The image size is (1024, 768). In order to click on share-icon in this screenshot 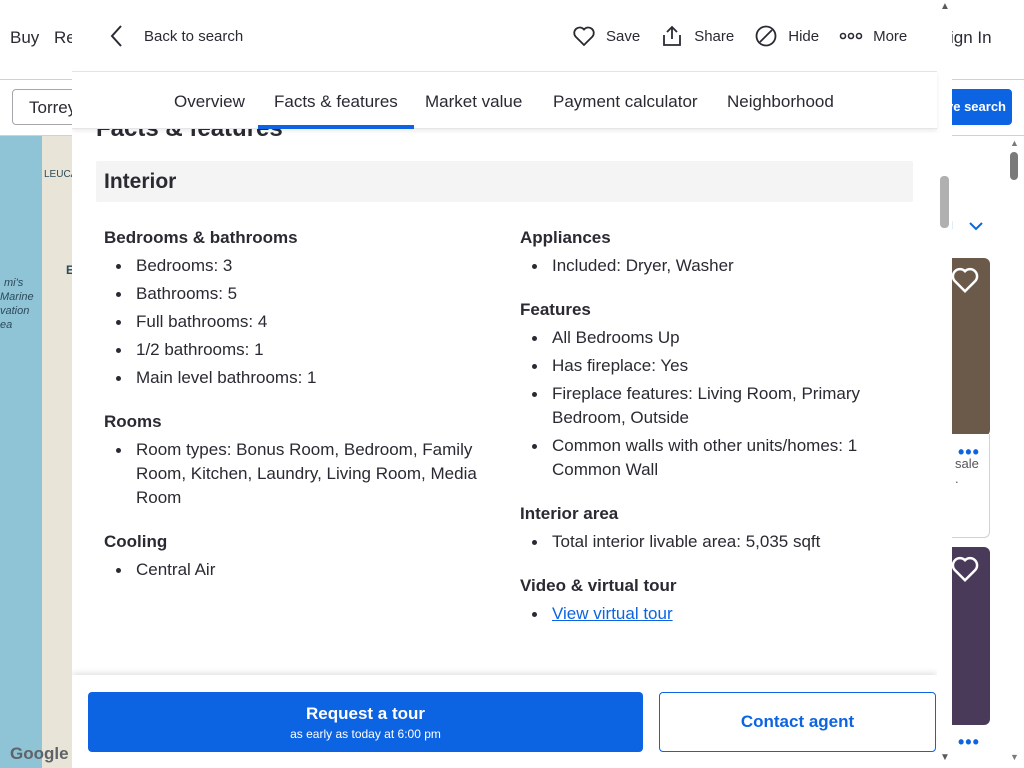, I will do `click(672, 35)`.